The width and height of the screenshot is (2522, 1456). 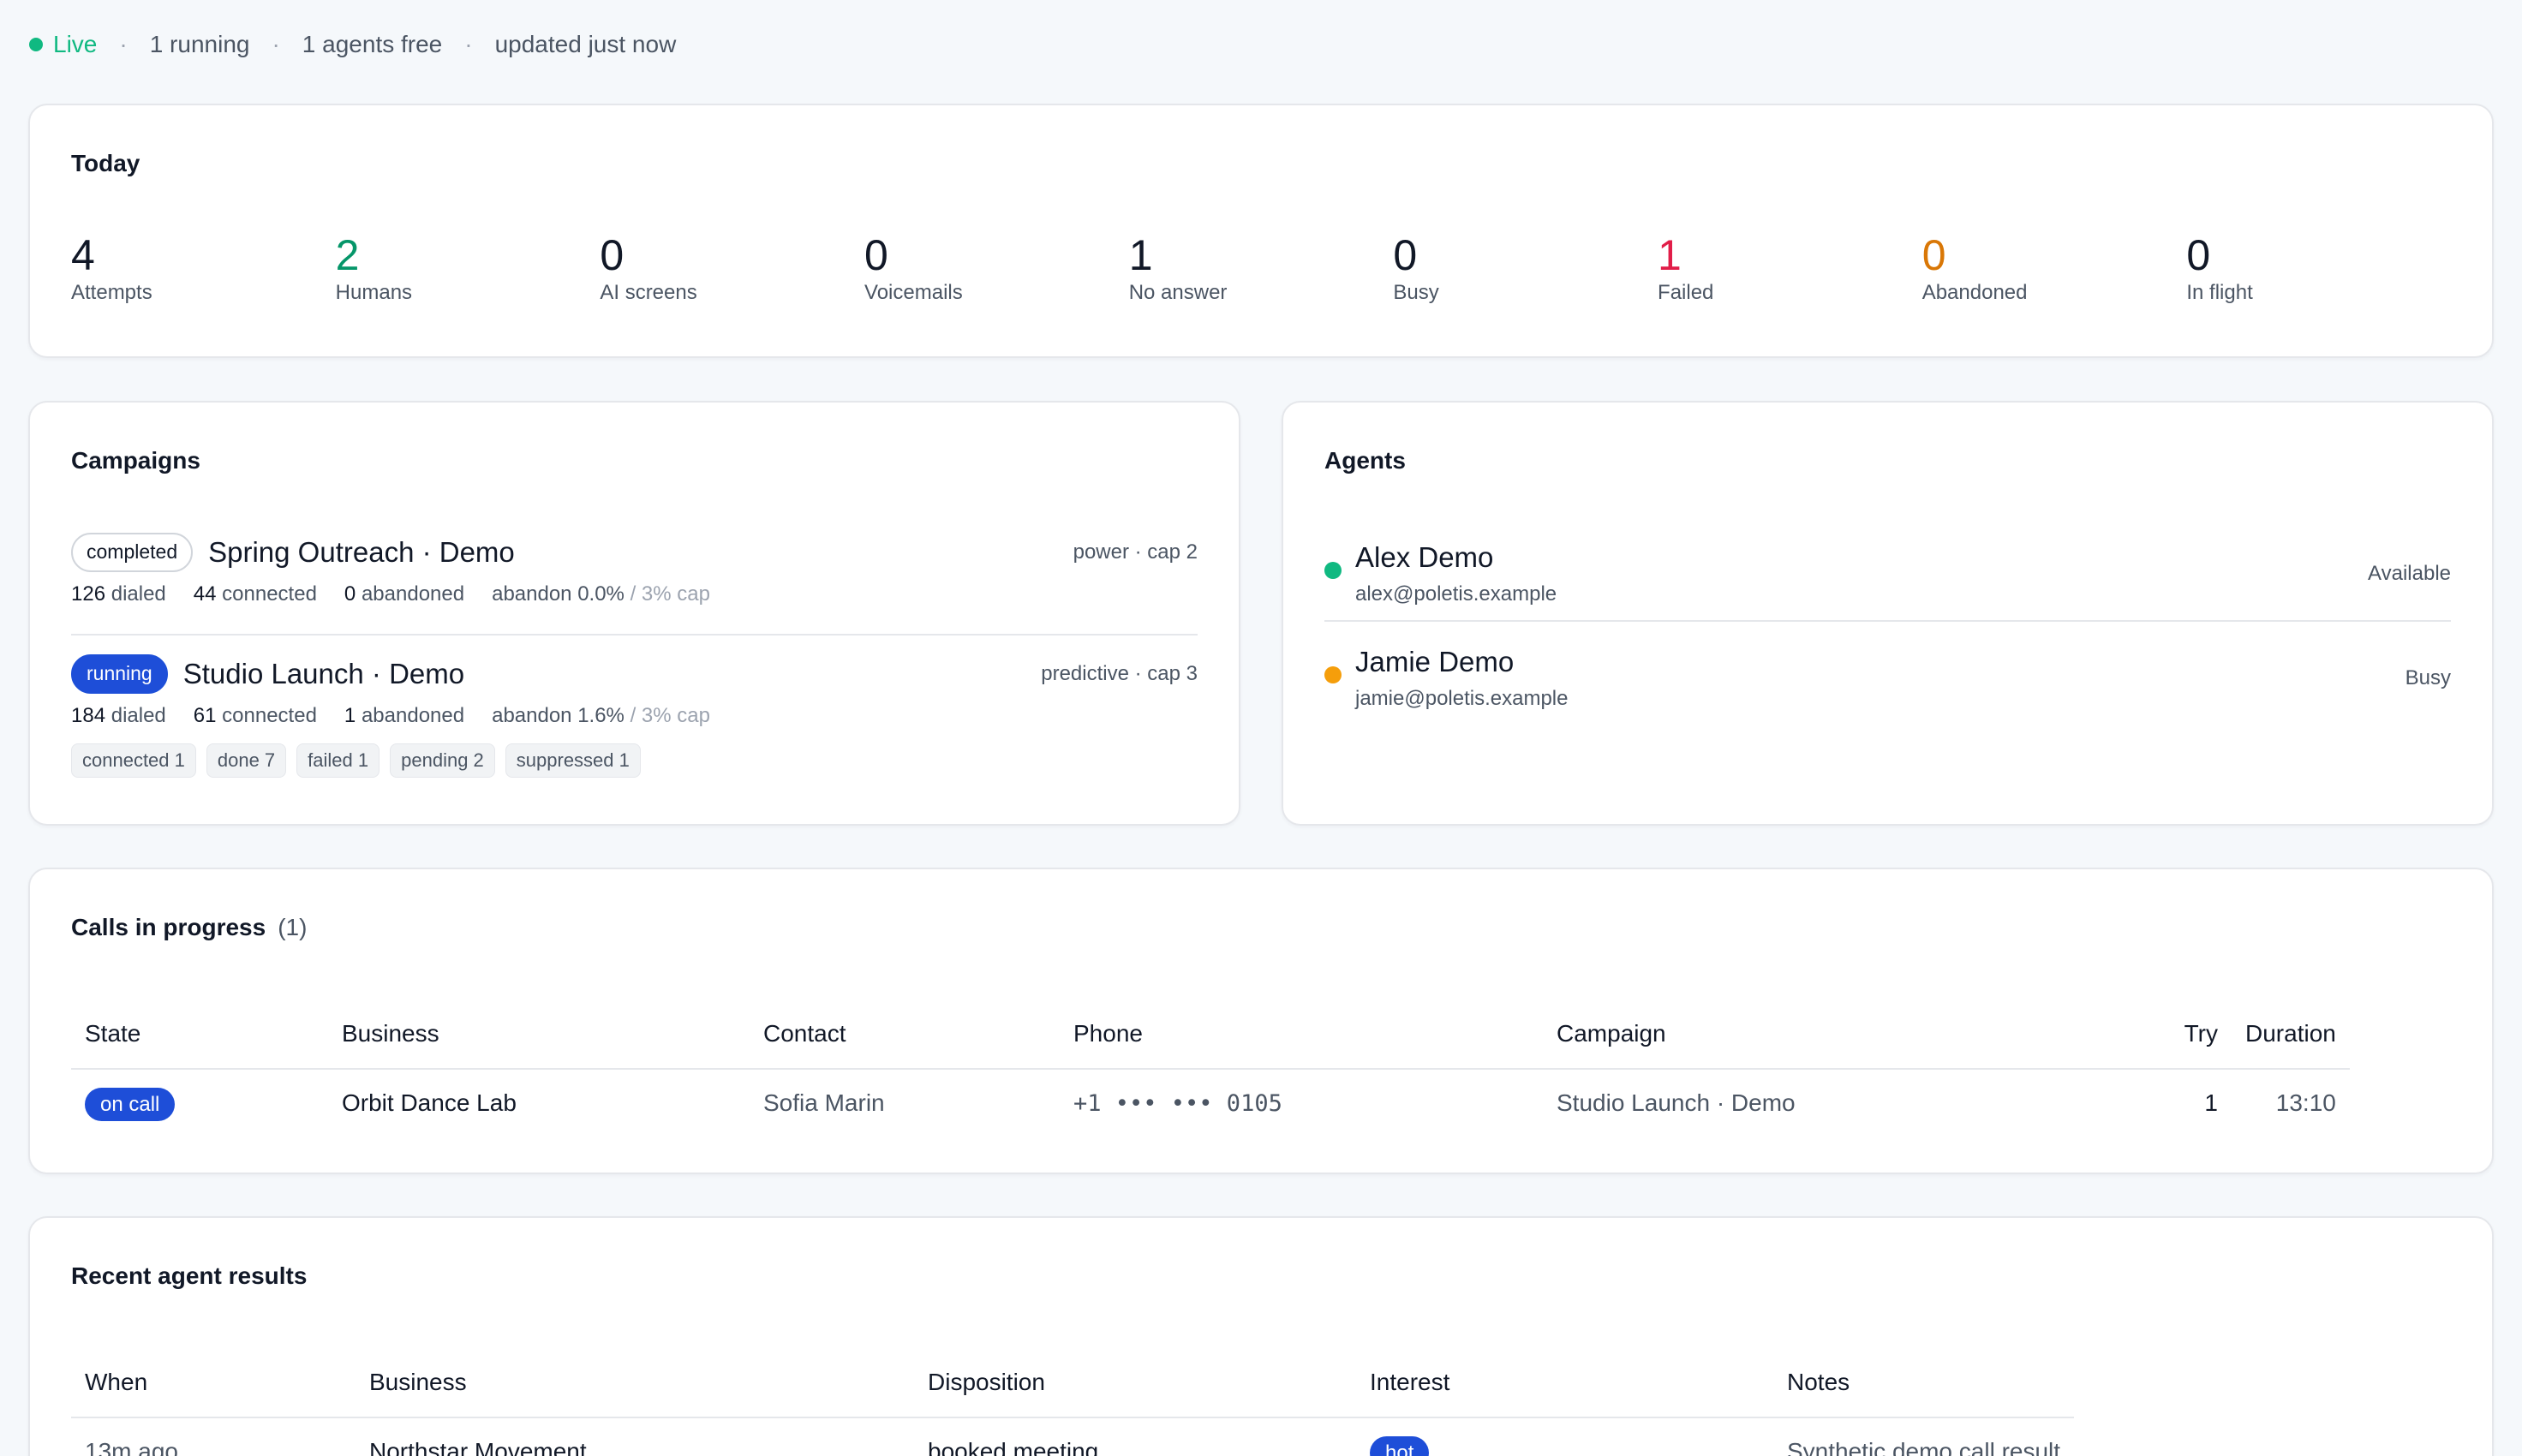 What do you see at coordinates (670, 594) in the screenshot?
I see `abandon-cap: / 3% cap` at bounding box center [670, 594].